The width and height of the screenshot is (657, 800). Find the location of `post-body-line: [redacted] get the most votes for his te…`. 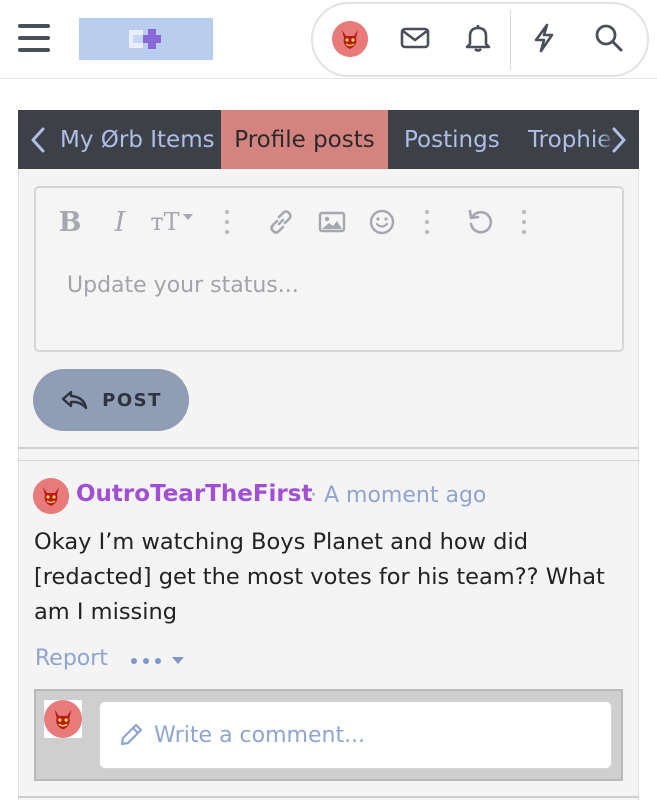

post-body-line: [redacted] get the most votes for his te… is located at coordinates (319, 577).